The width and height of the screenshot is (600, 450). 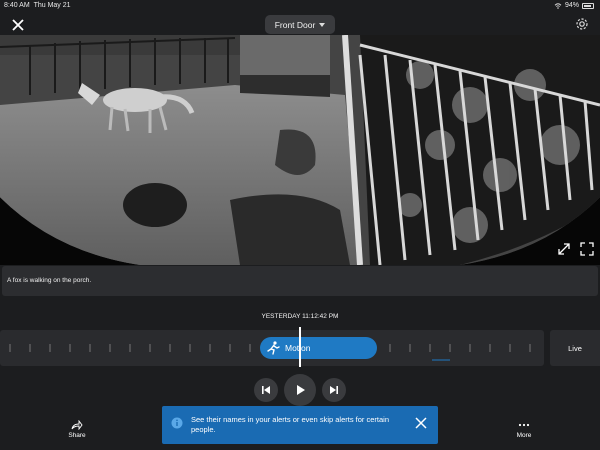 What do you see at coordinates (564, 249) in the screenshot?
I see `expand-icon` at bounding box center [564, 249].